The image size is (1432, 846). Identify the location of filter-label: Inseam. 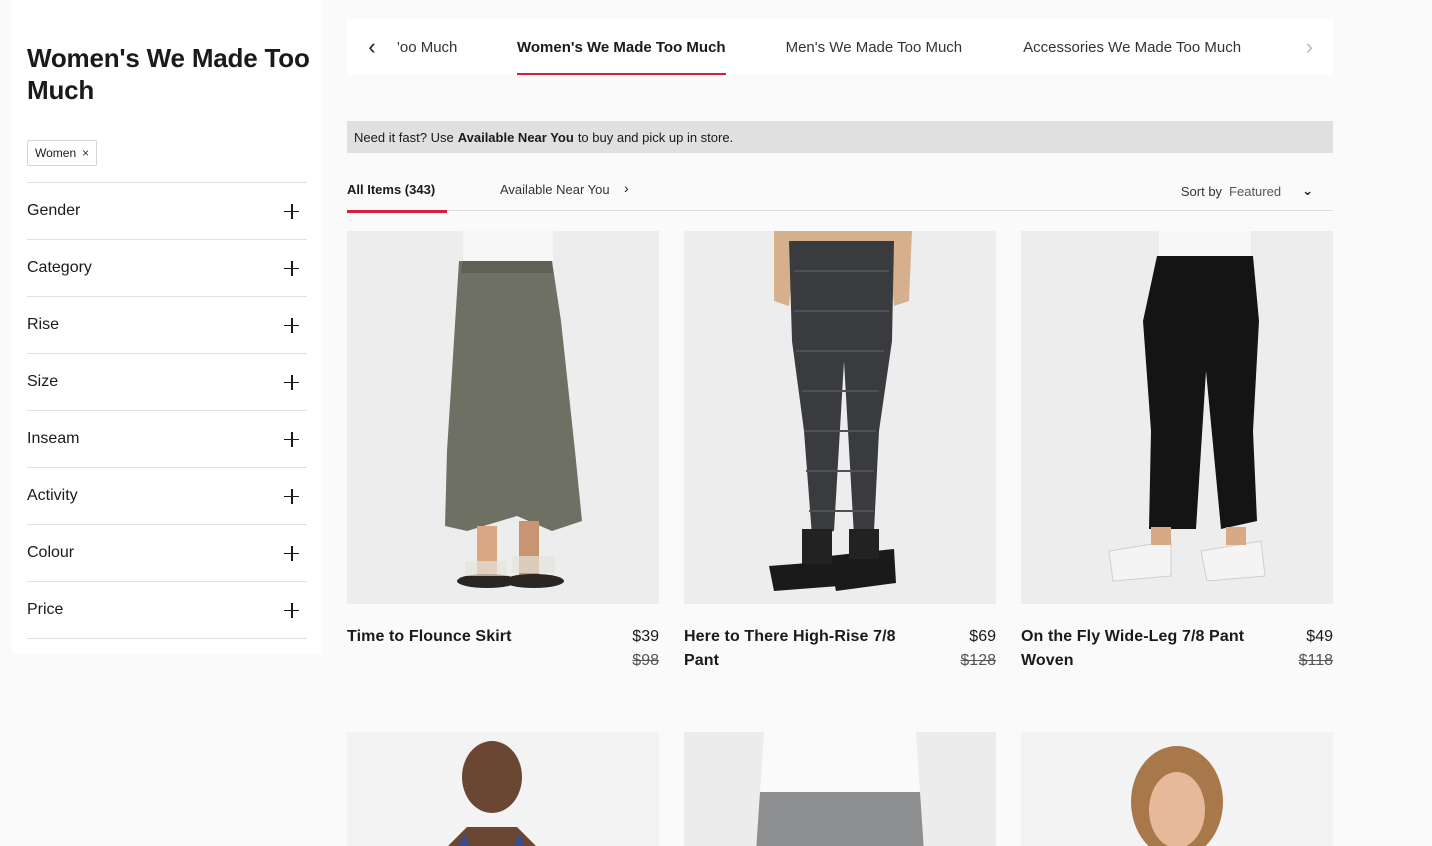
(53, 438).